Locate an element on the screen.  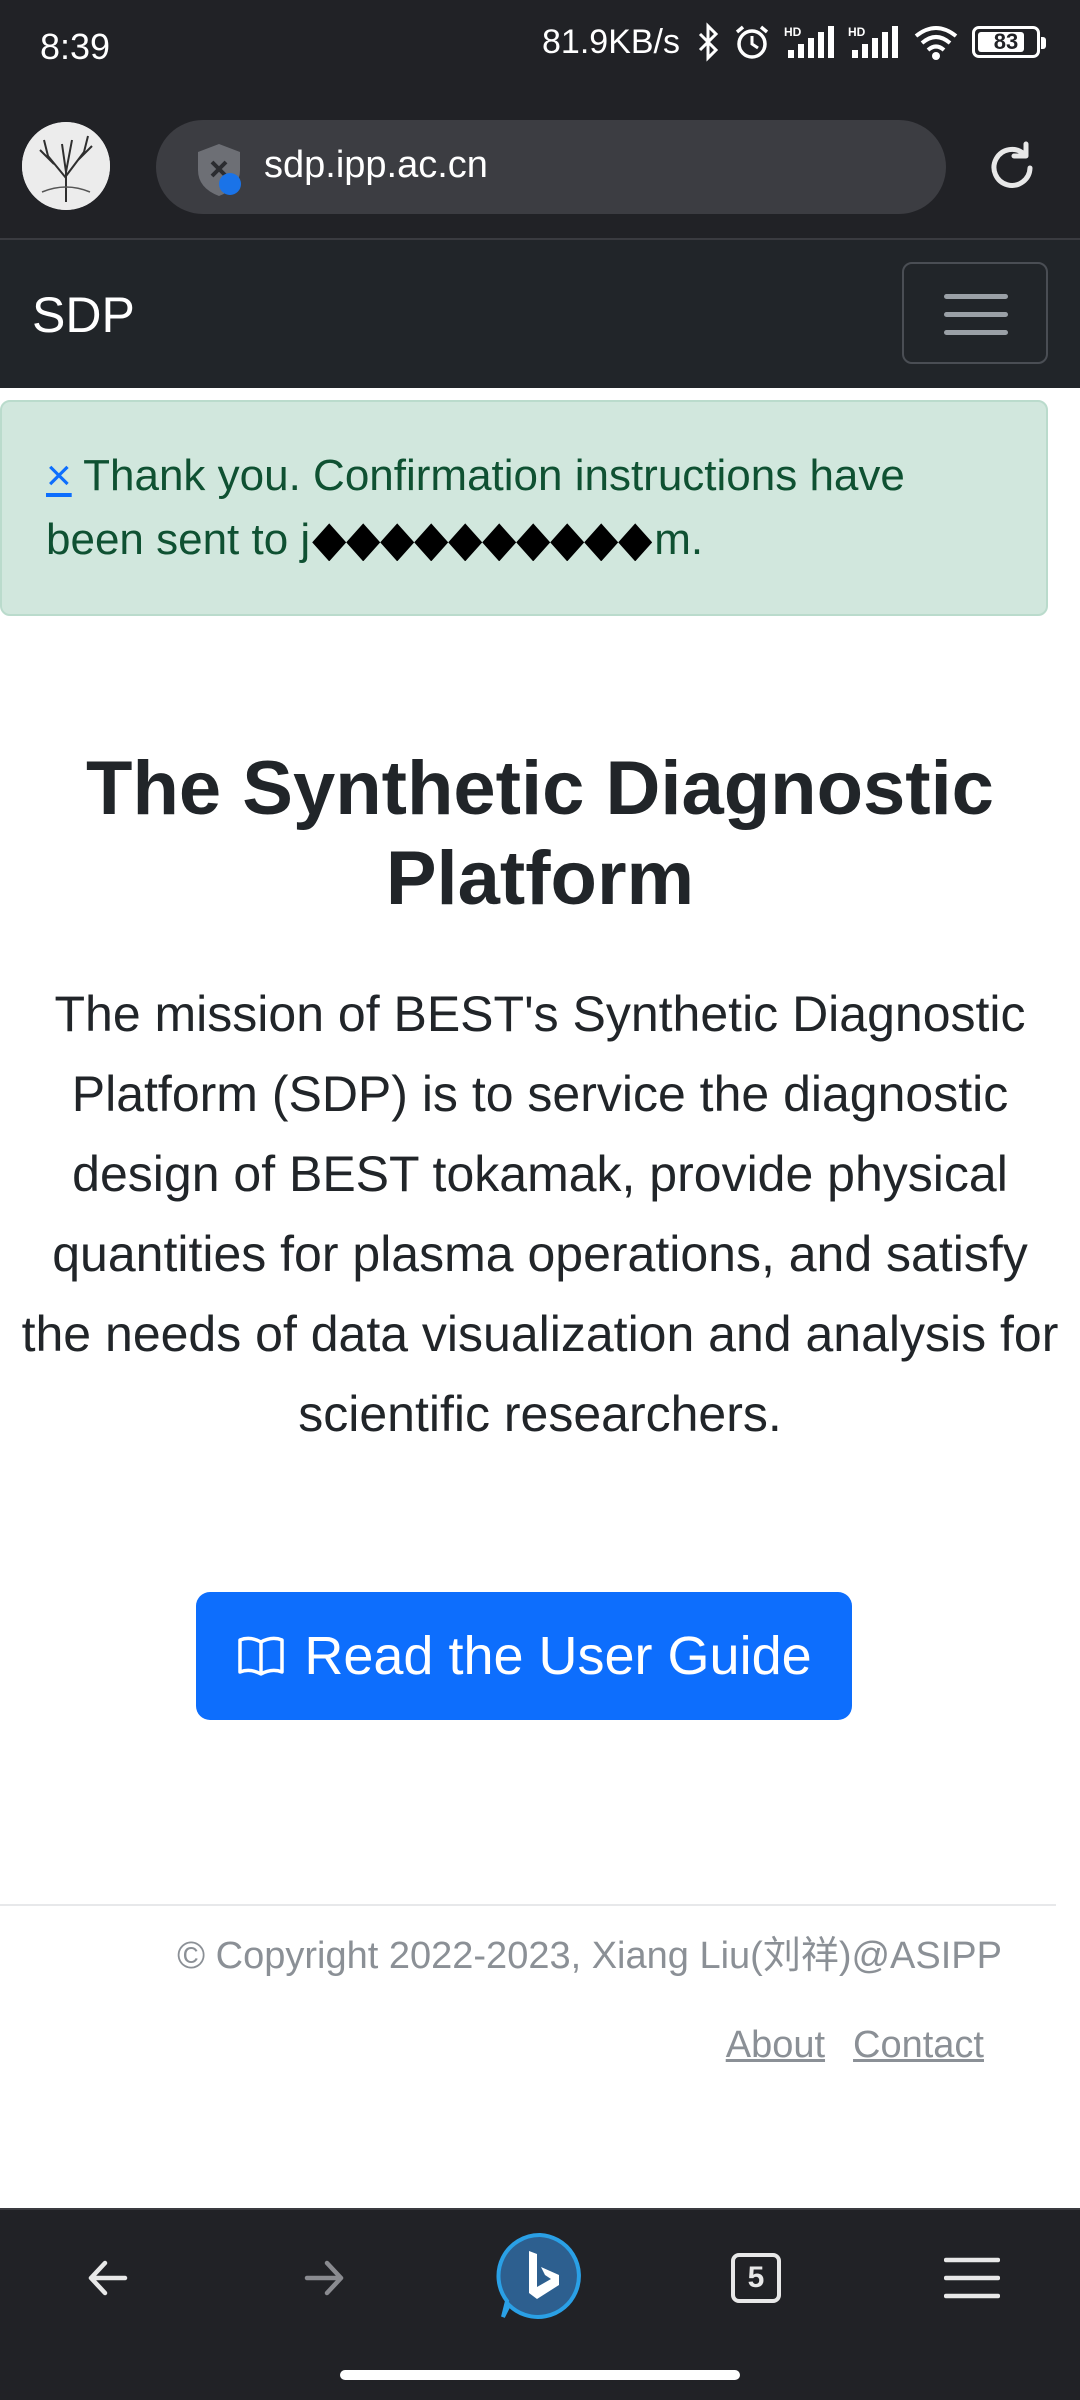
browser-toolbar: sdp.ipp.ac.cn is located at coordinates (540, 169).